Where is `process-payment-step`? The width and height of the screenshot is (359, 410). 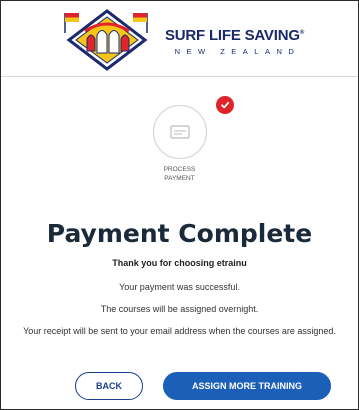 process-payment-step is located at coordinates (179, 132).